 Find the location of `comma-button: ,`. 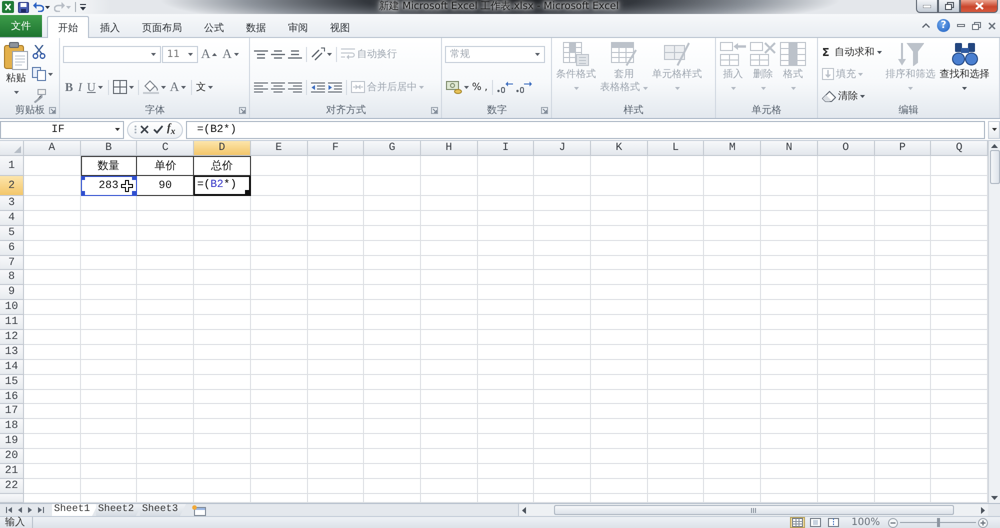

comma-button: , is located at coordinates (486, 87).